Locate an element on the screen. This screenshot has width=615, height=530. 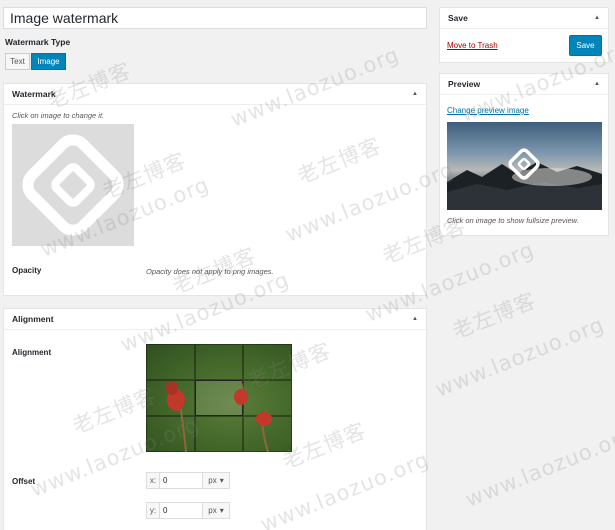
preview-panel-title: Preview is located at coordinates (464, 84).